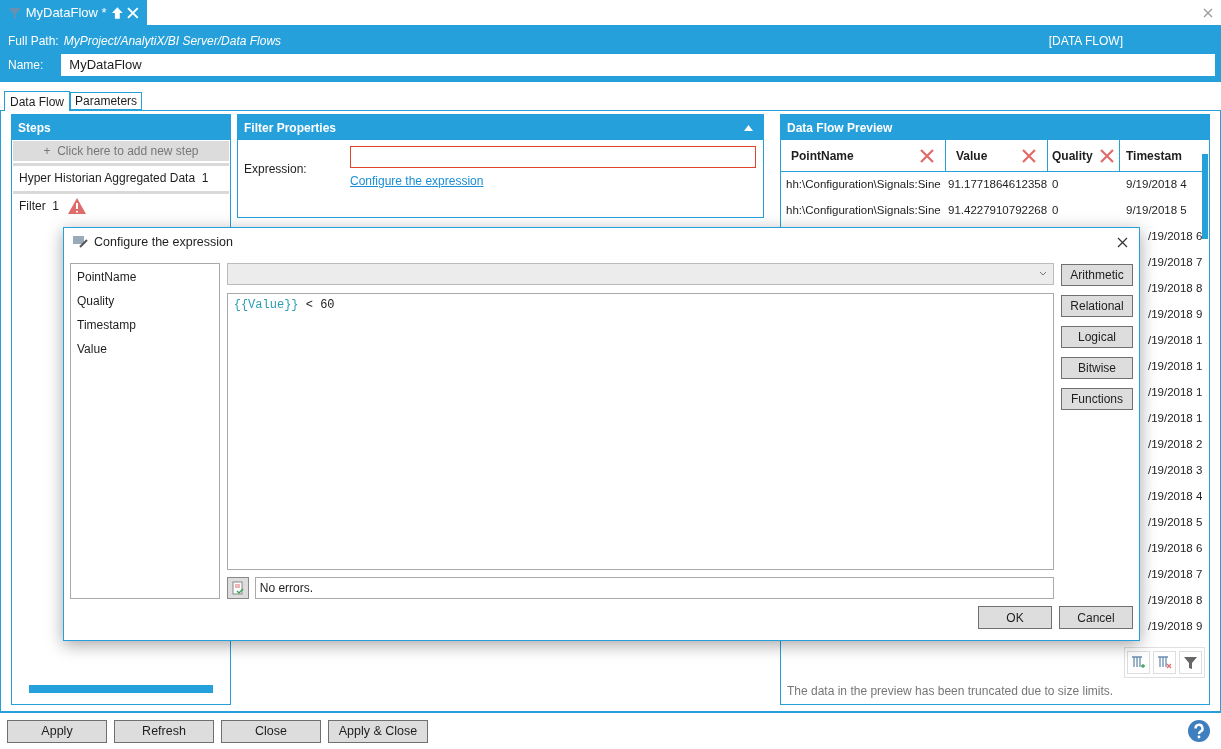 This screenshot has width=1221, height=749. Describe the element at coordinates (640, 274) in the screenshot. I see `dropdown` at that location.